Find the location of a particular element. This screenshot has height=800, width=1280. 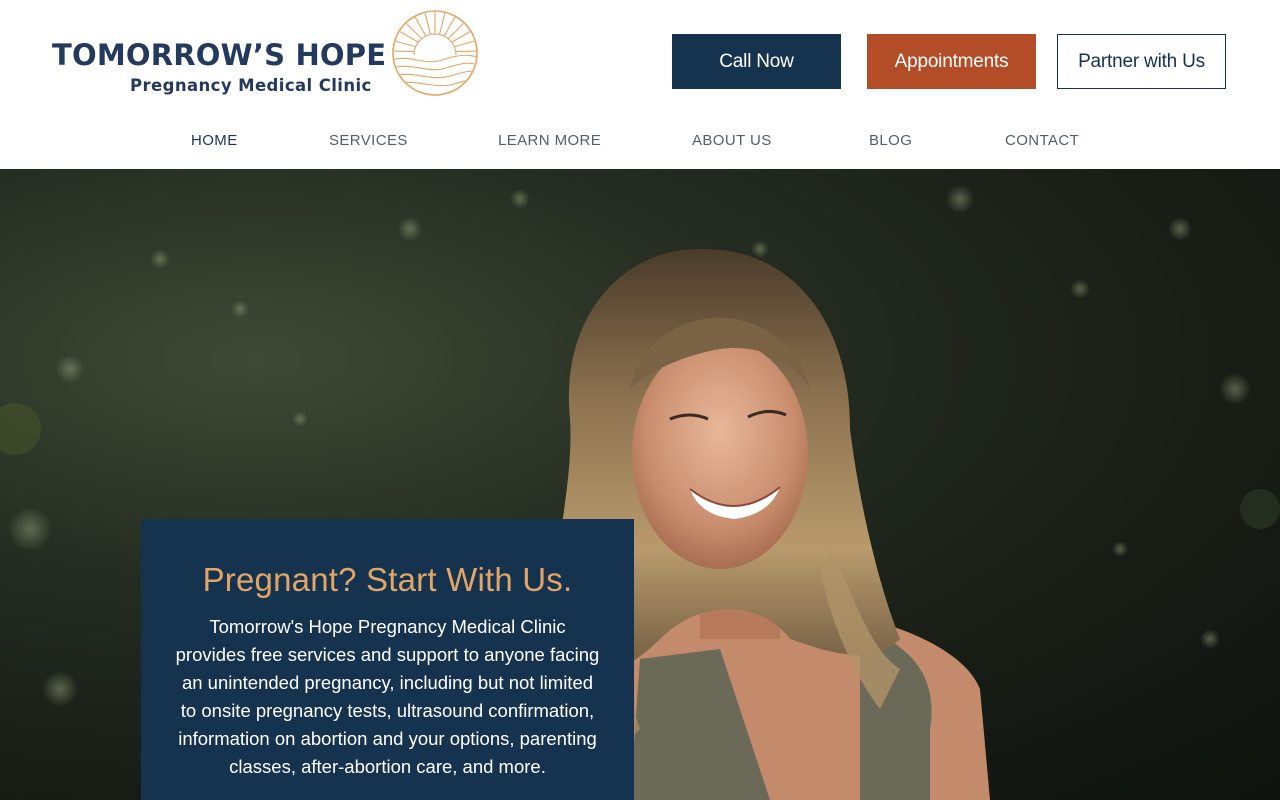

logo-title: TOMORROW’S HOPE is located at coordinates (219, 55).